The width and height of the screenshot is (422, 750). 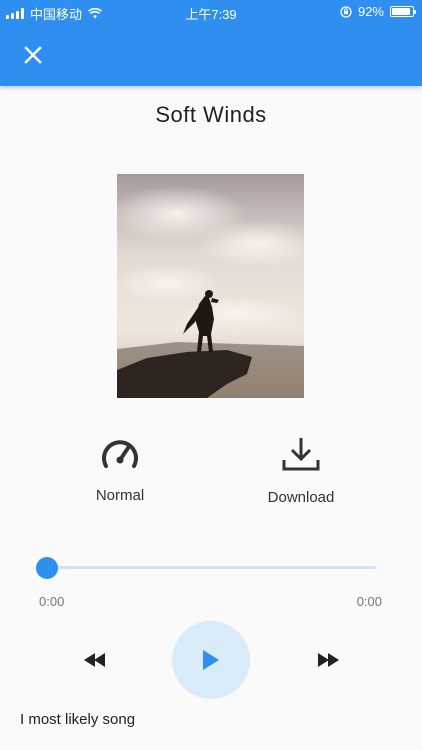 What do you see at coordinates (211, 567) in the screenshot?
I see `slider-track` at bounding box center [211, 567].